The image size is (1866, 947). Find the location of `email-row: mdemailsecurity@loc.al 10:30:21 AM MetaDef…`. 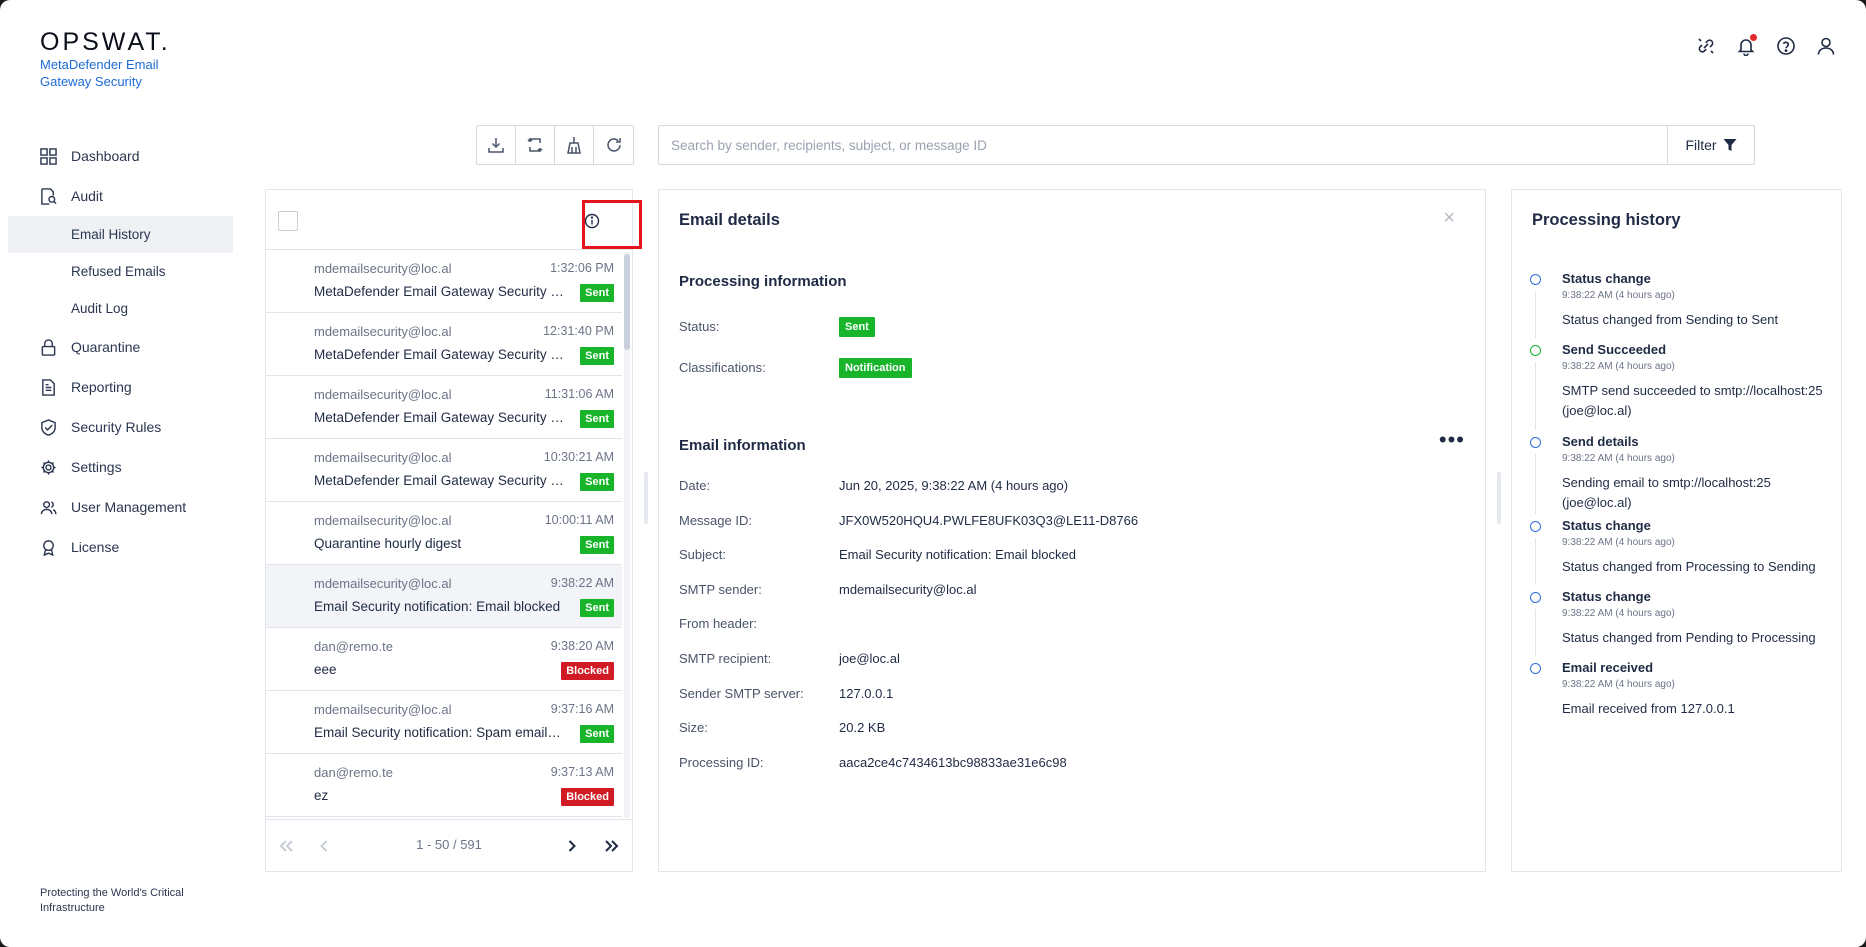

email-row: mdemailsecurity@loc.al 10:30:21 AM MetaDef… is located at coordinates (444, 470).